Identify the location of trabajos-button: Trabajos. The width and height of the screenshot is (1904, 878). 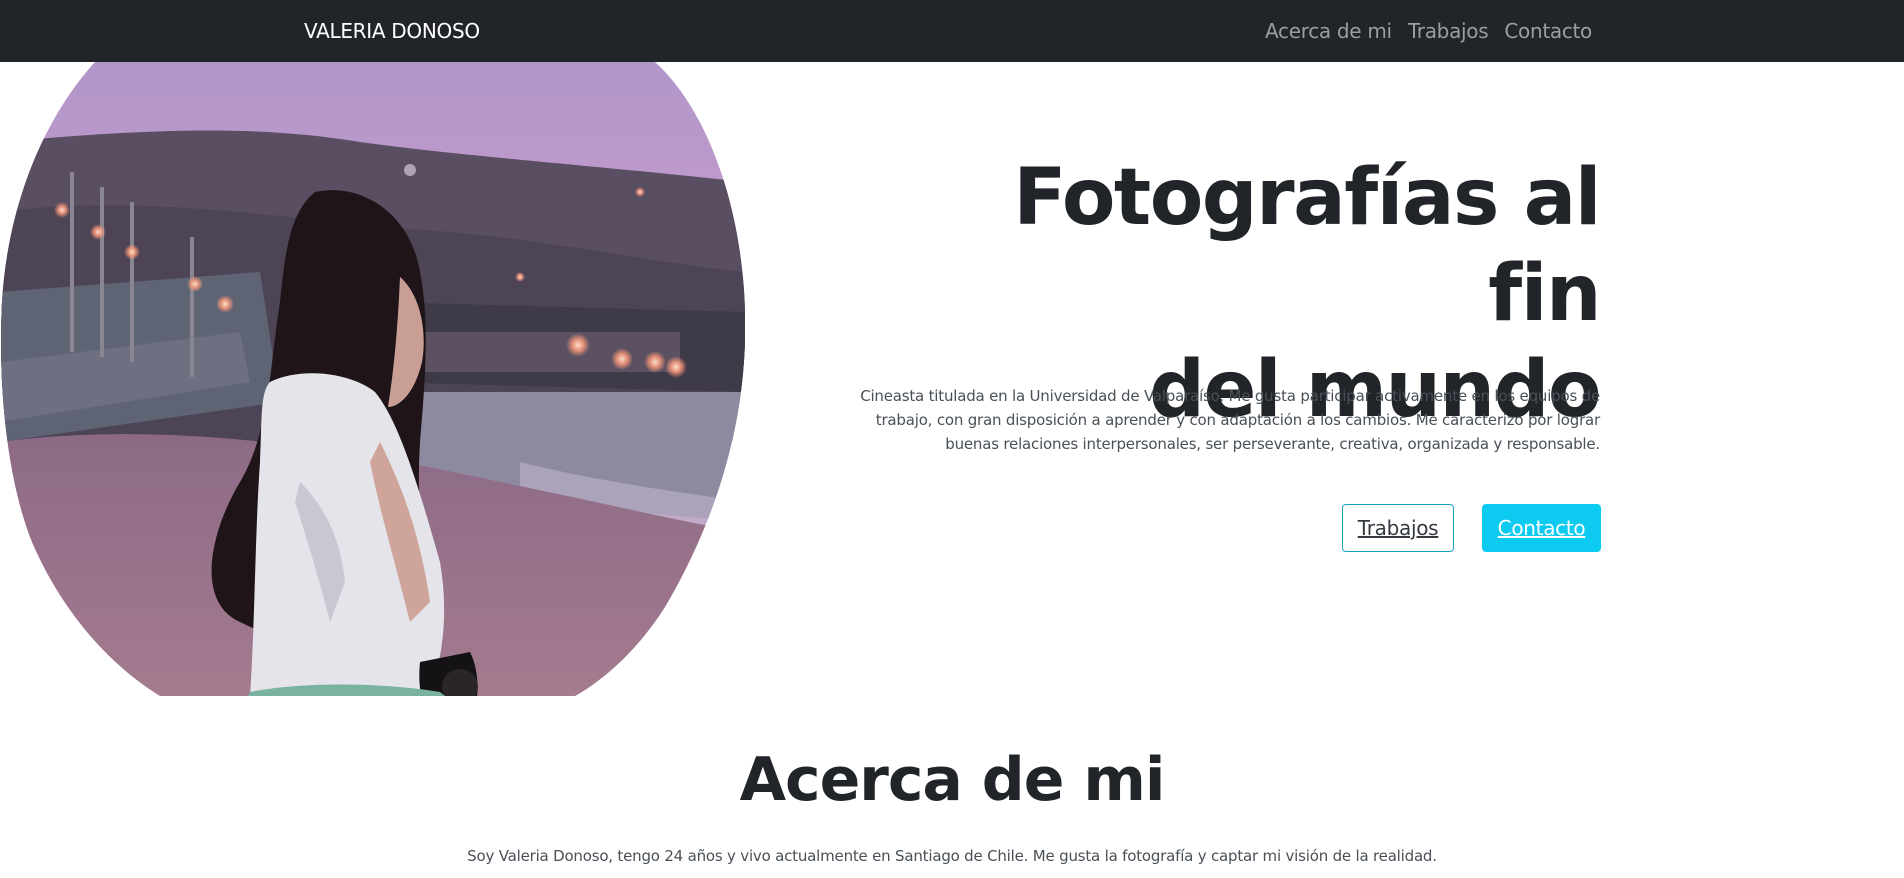
(1398, 528).